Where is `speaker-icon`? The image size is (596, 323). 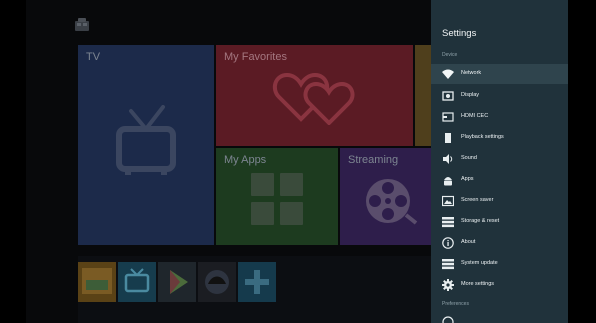
speaker-icon is located at coordinates (448, 159).